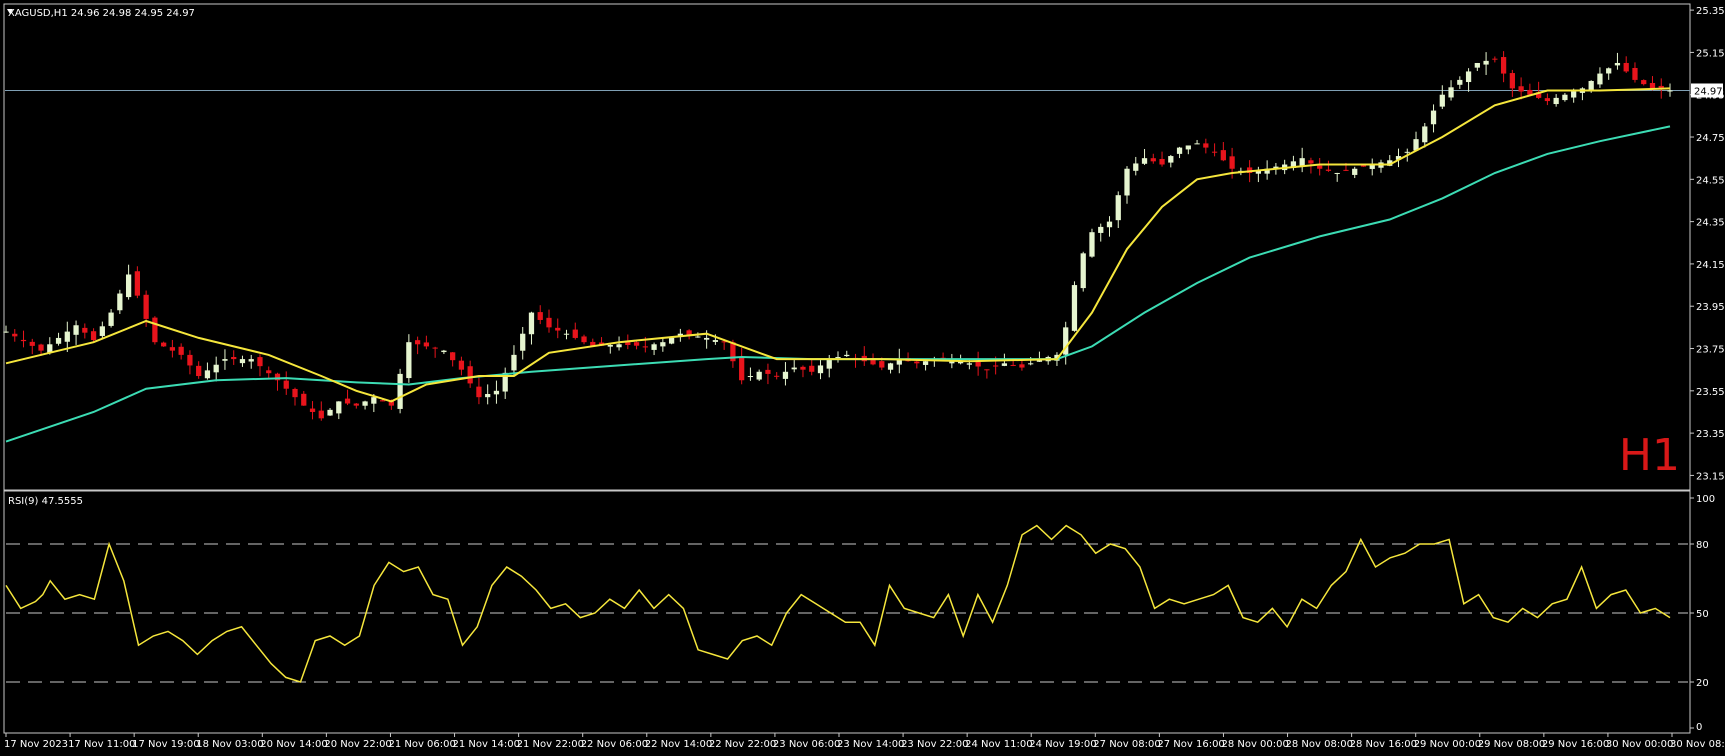 The image size is (1725, 756). Describe the element at coordinates (806, 744) in the screenshot. I see `time-tick-label: 23 Nov 06:00` at that location.